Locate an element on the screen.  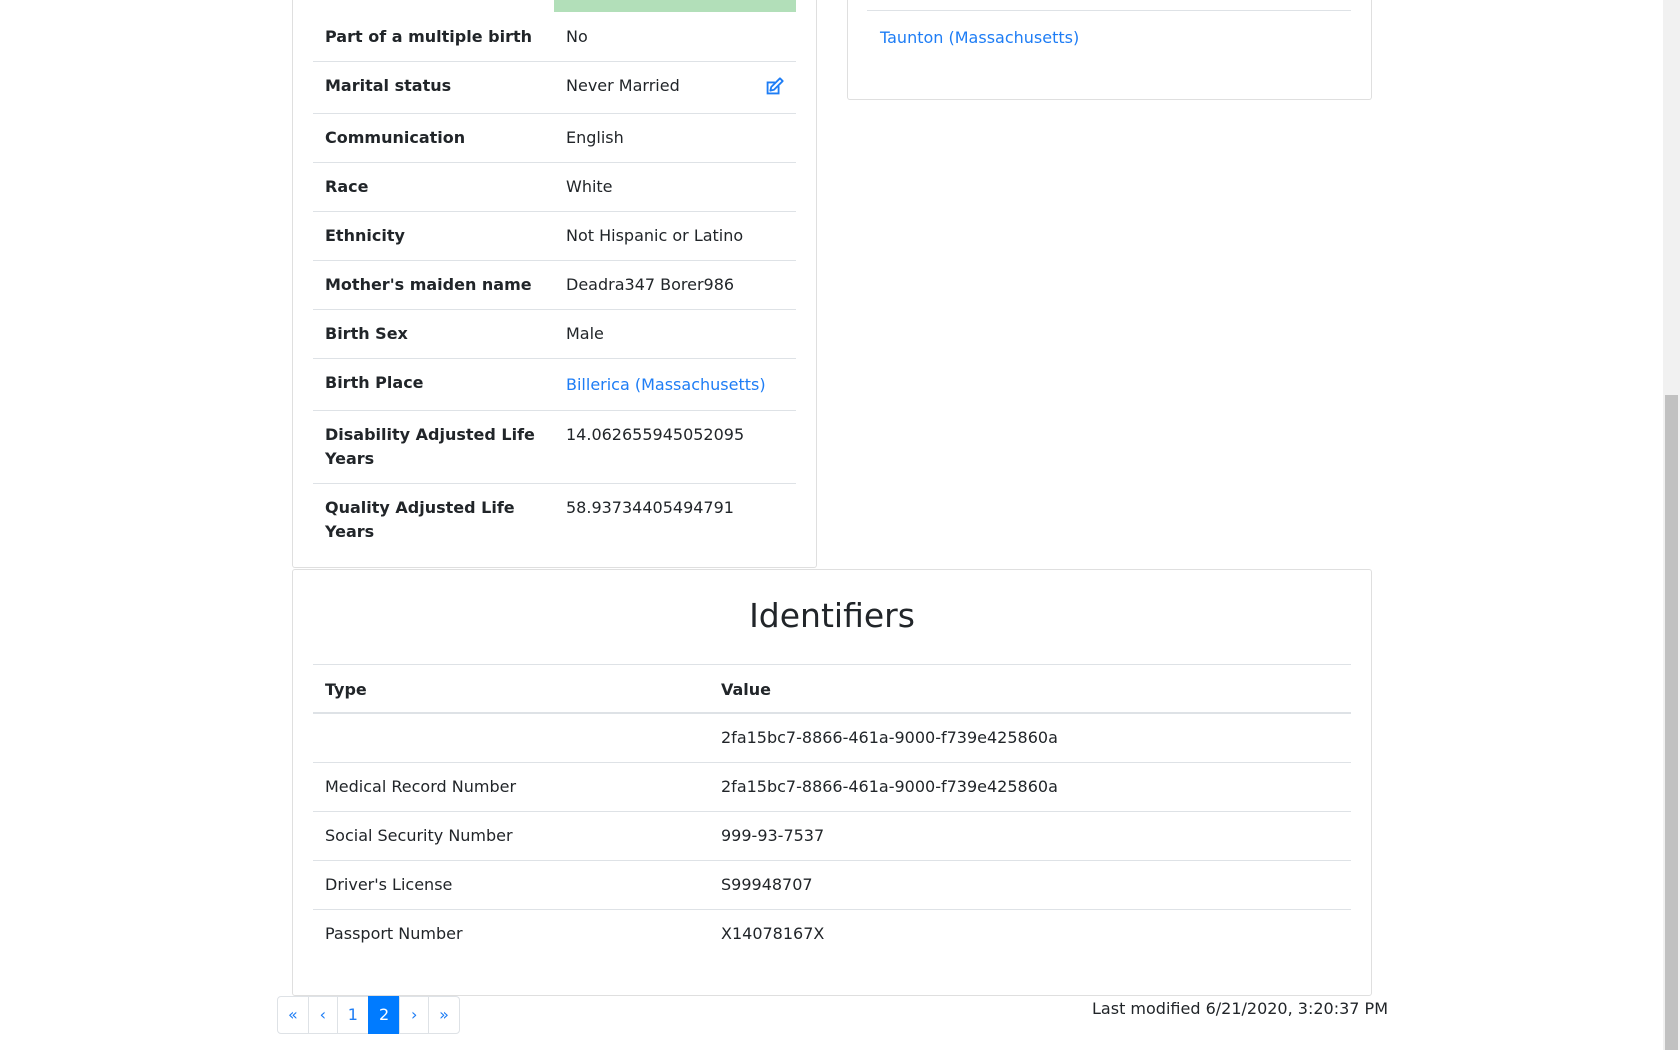
demographics-row-mothers-maiden-name: Mother's maiden name Deadra347 Borer986 is located at coordinates (554, 285).